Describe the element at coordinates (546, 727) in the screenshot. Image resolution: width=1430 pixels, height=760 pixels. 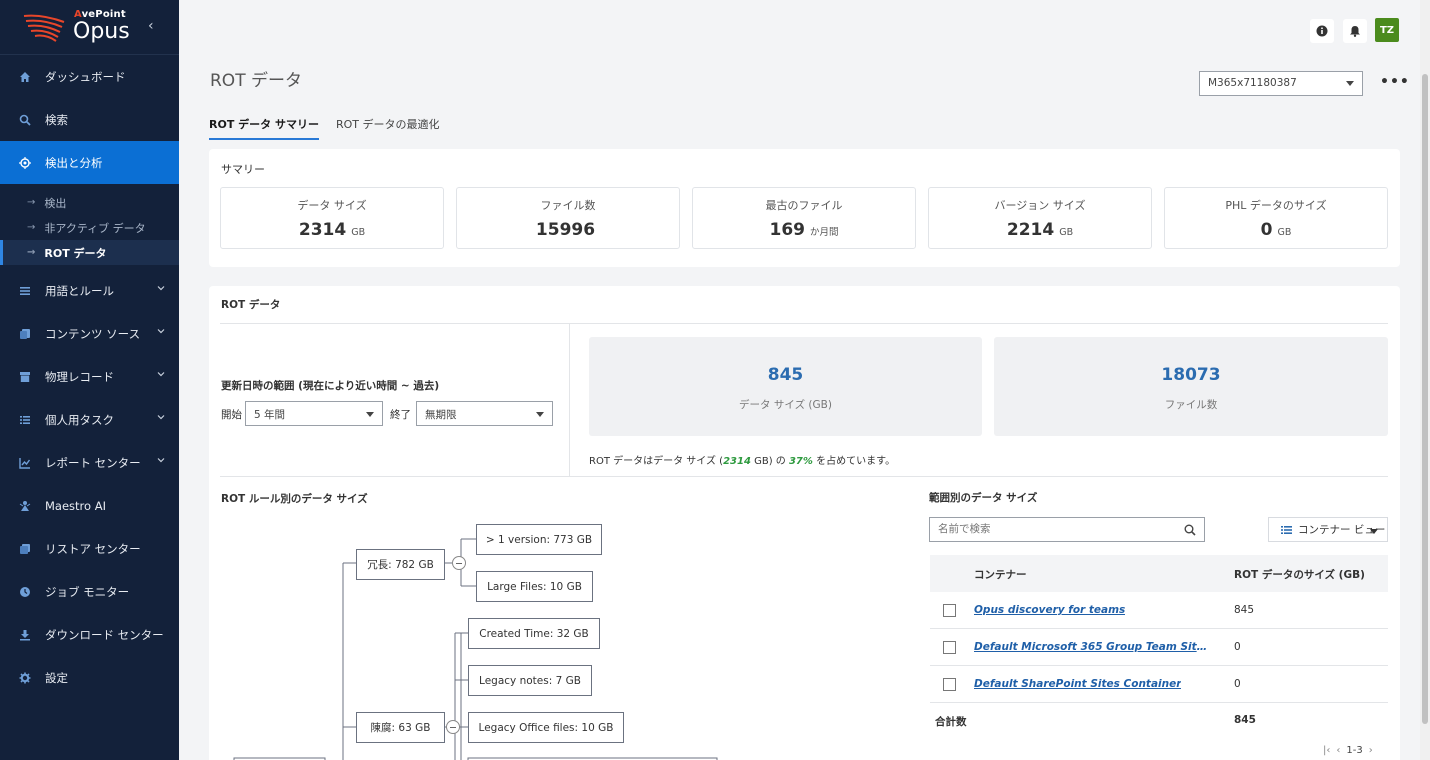
I see `tree-node-legacy-office: Legacy Office files: 10 GB` at that location.